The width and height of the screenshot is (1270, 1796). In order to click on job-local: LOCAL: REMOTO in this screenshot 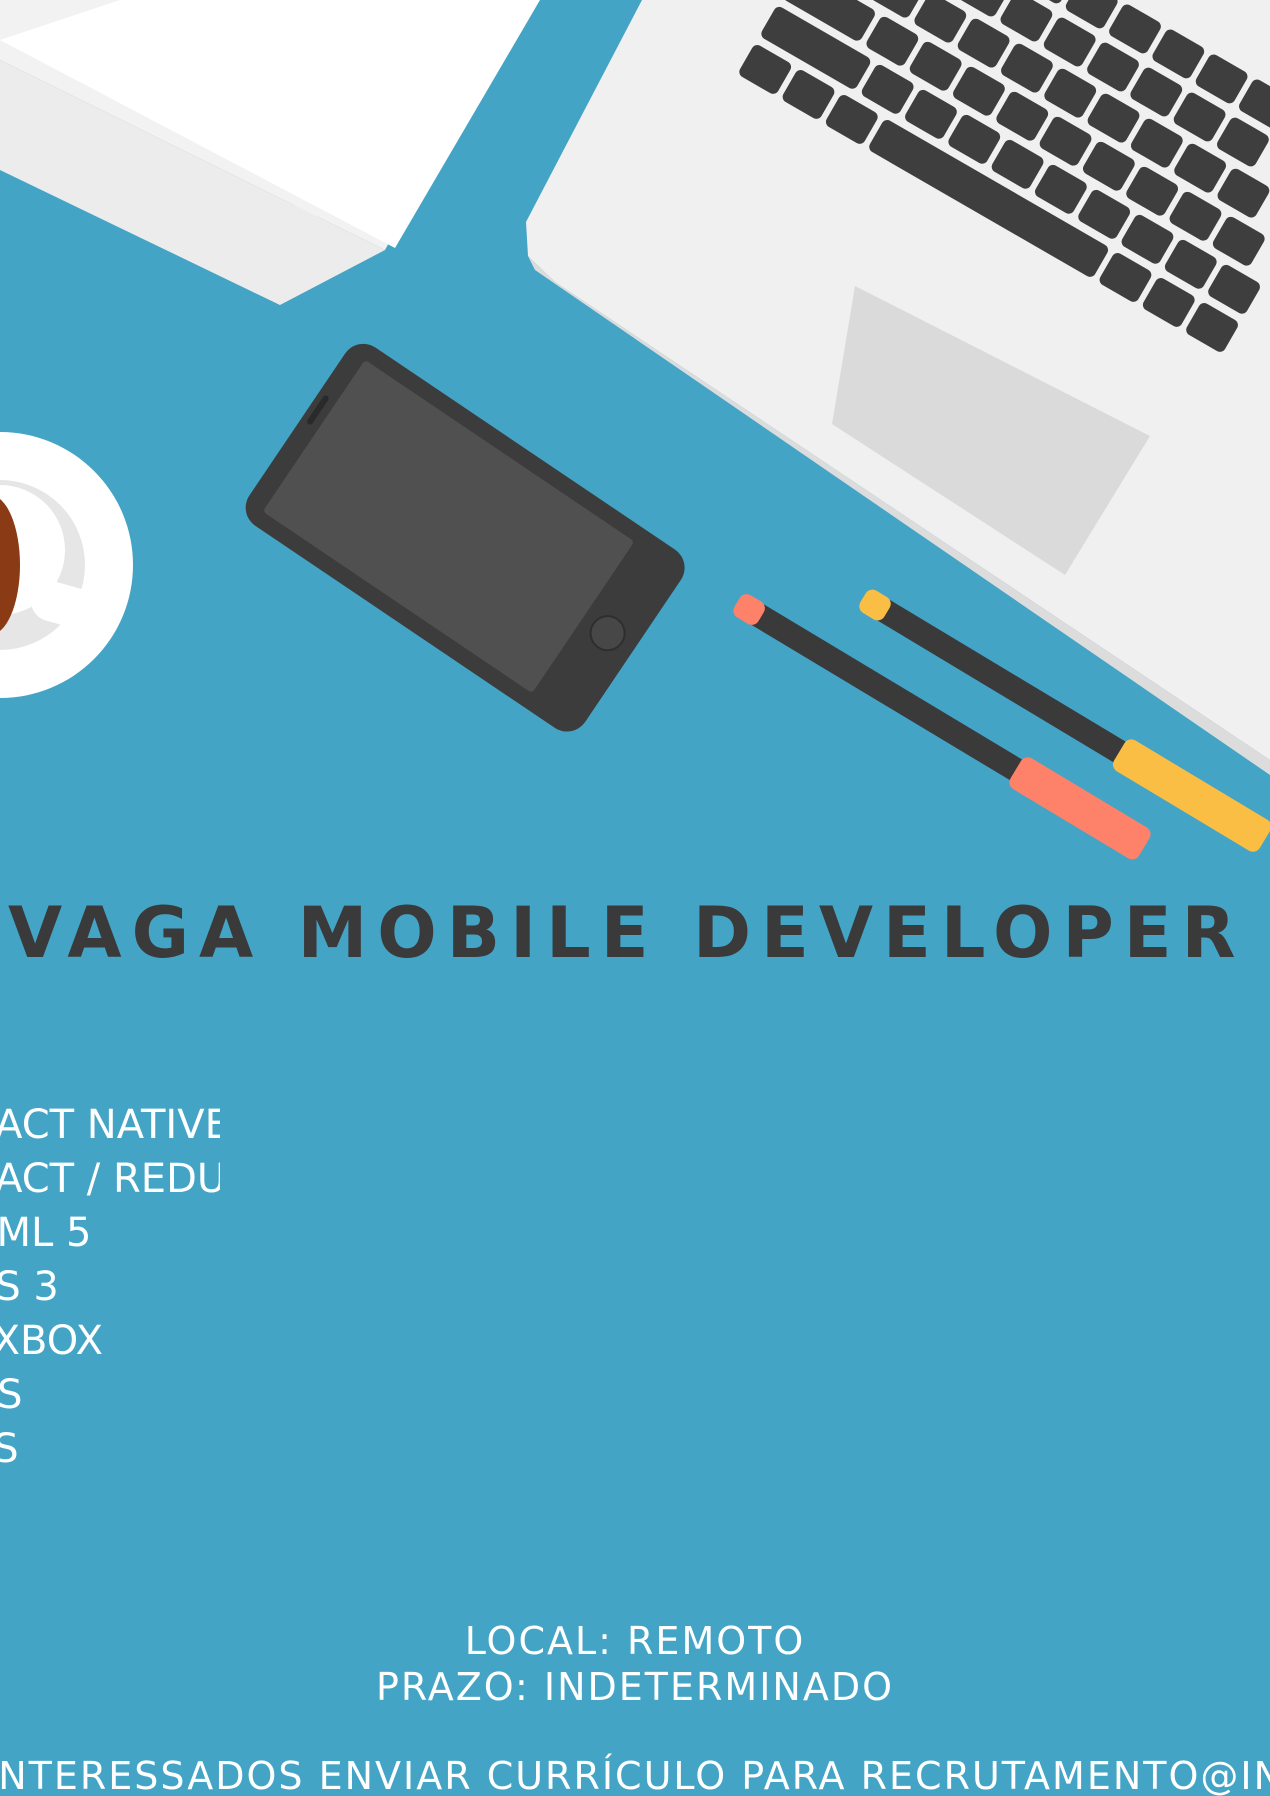, I will do `click(635, 1641)`.